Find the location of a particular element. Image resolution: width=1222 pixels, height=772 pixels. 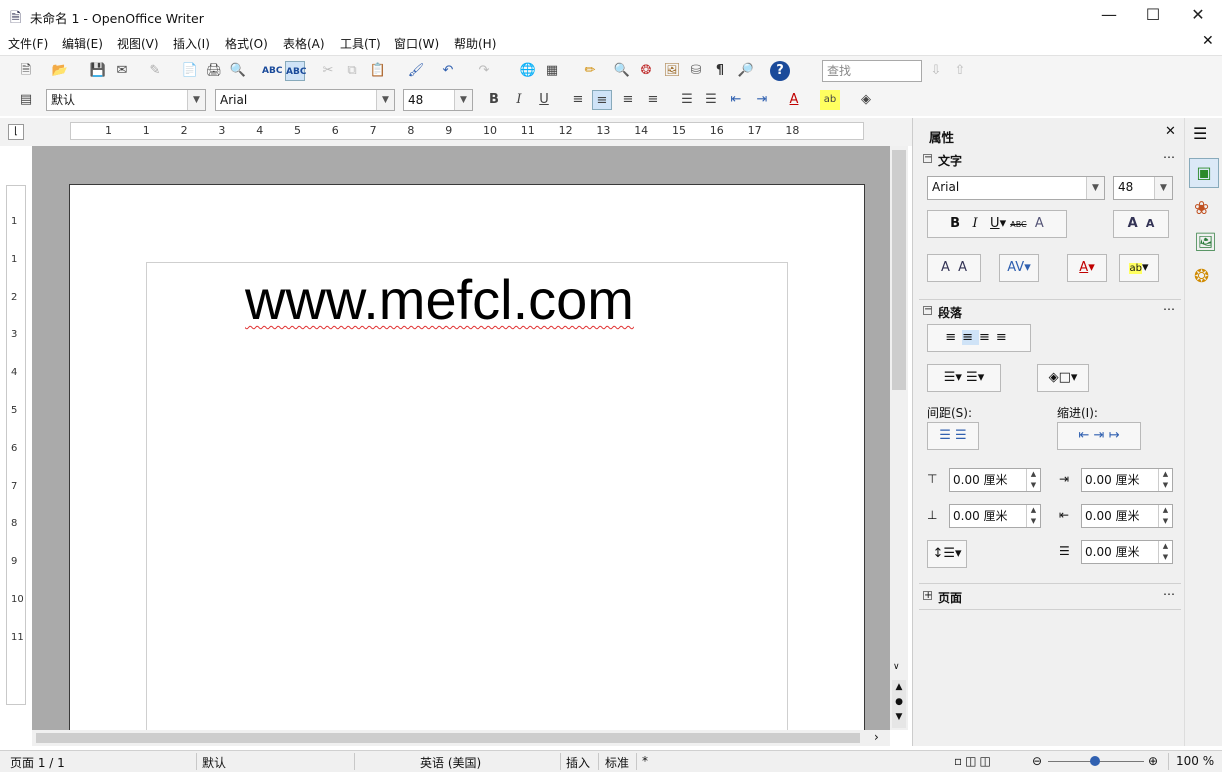

justify-icon: ≡ is located at coordinates (653, 100).